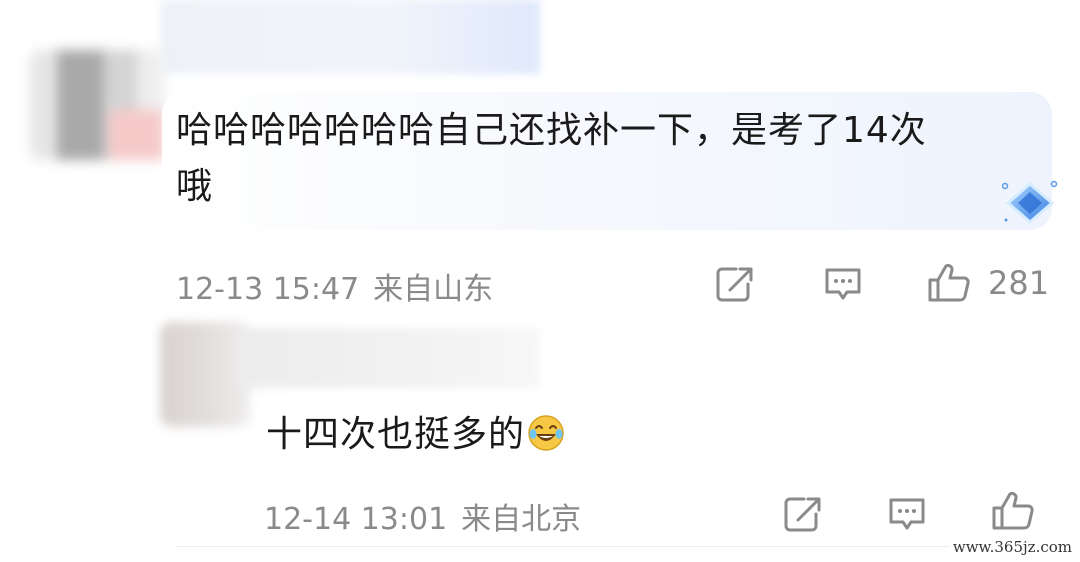 The image size is (1080, 562). I want to click on comment-text-line: 十四次也挺多的, so click(396, 434).